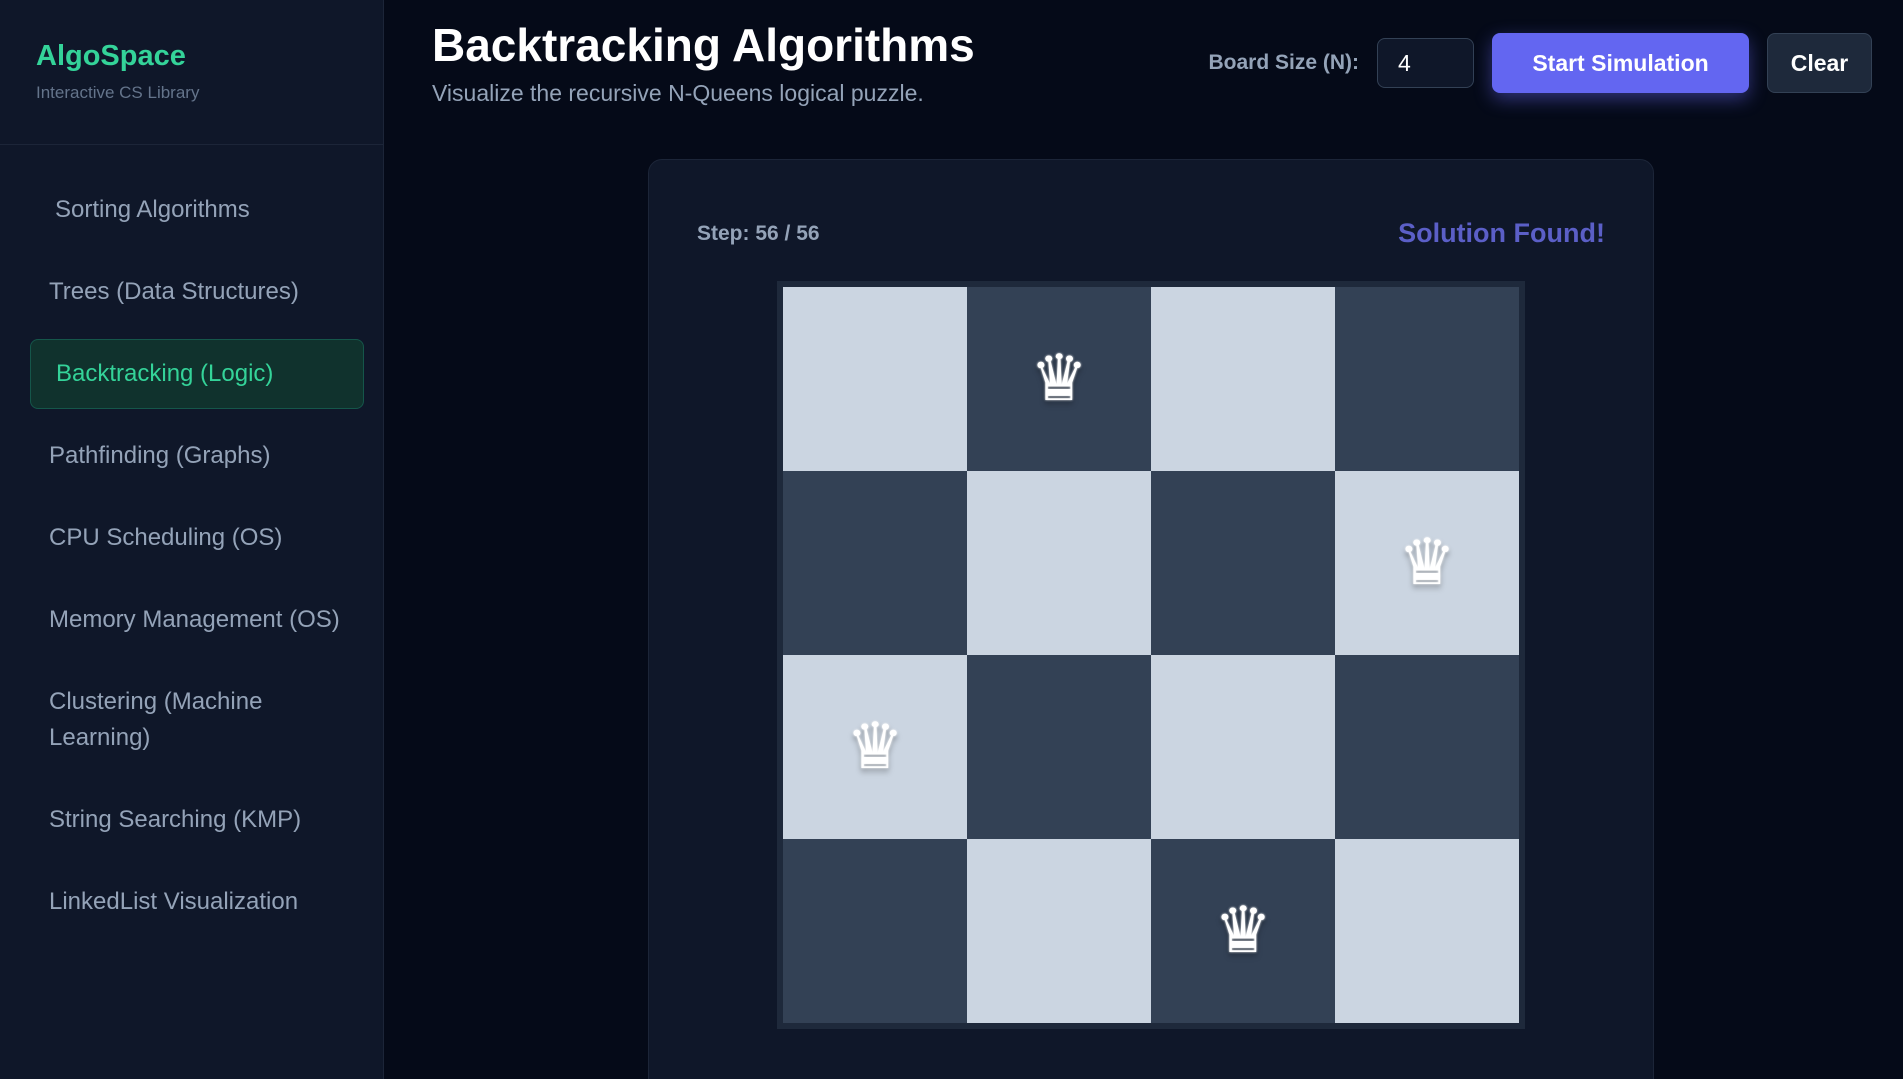 This screenshot has height=1079, width=1903. Describe the element at coordinates (197, 210) in the screenshot. I see `sidebar-item-sorting: Sorting Algorithms` at that location.